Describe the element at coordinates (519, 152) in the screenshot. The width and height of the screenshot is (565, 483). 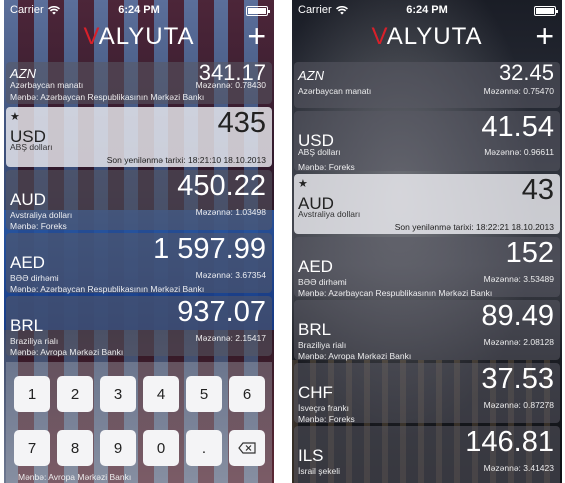
I see `currency-rate: Məzənnə: 0.96611` at that location.